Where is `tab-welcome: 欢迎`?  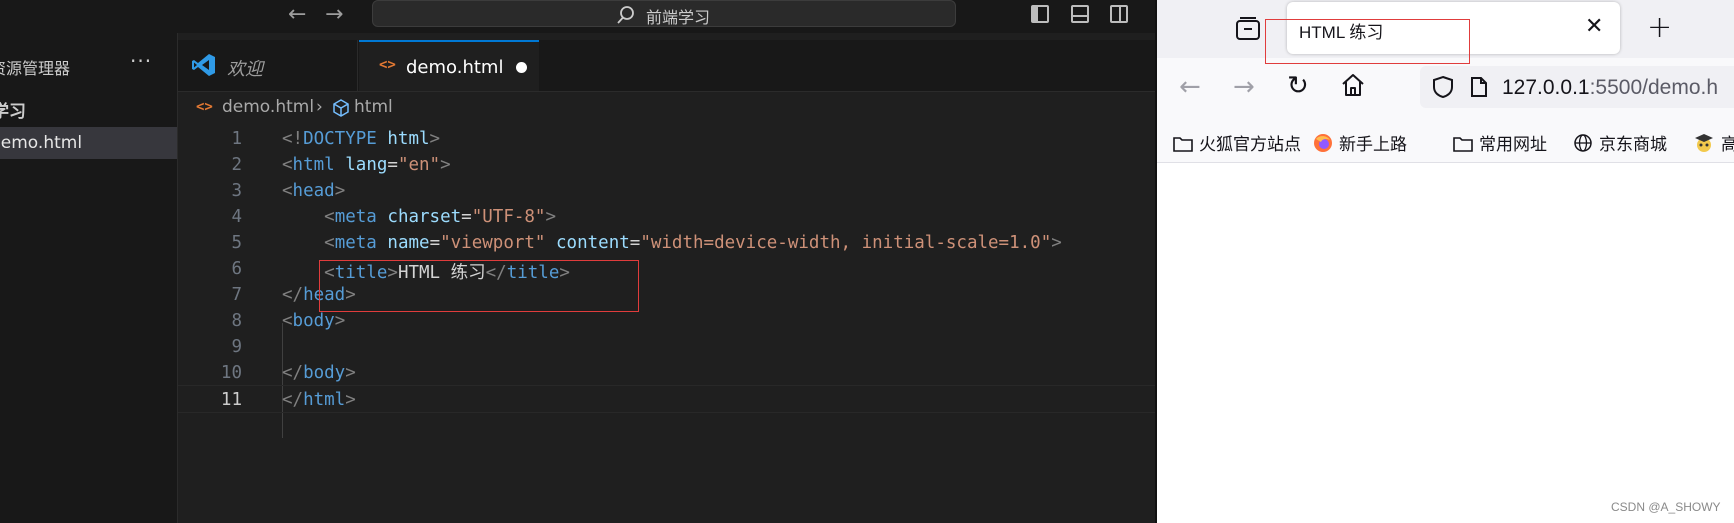 tab-welcome: 欢迎 is located at coordinates (268, 65).